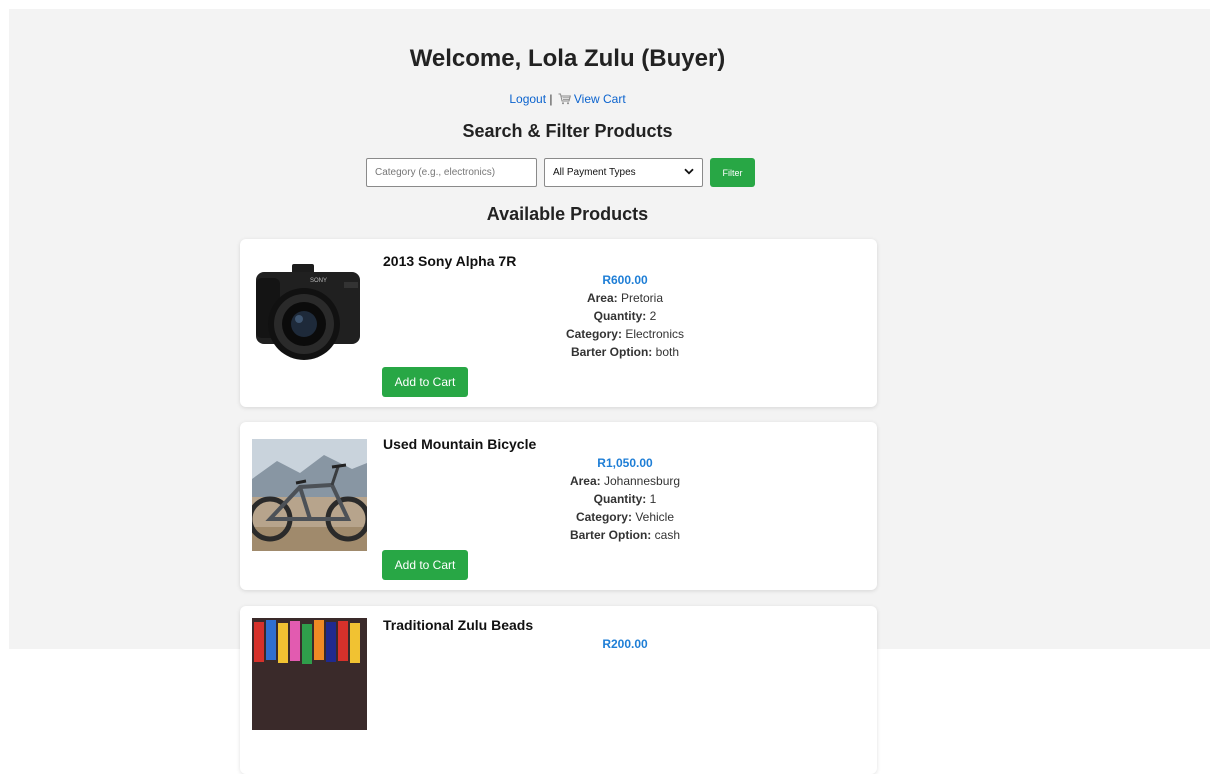 The width and height of the screenshot is (1210, 774). Describe the element at coordinates (625, 481) in the screenshot. I see `product-area: Area: Johannesburg` at that location.